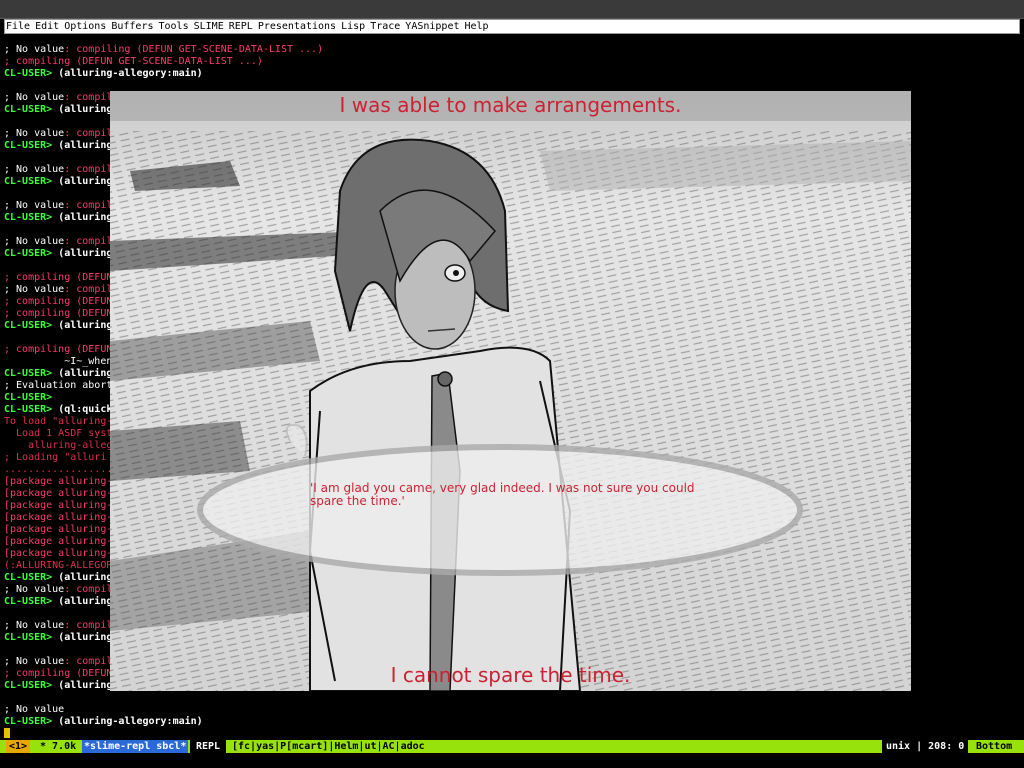  What do you see at coordinates (58, 361) in the screenshot?
I see `repl-text: ~I~_when` at bounding box center [58, 361].